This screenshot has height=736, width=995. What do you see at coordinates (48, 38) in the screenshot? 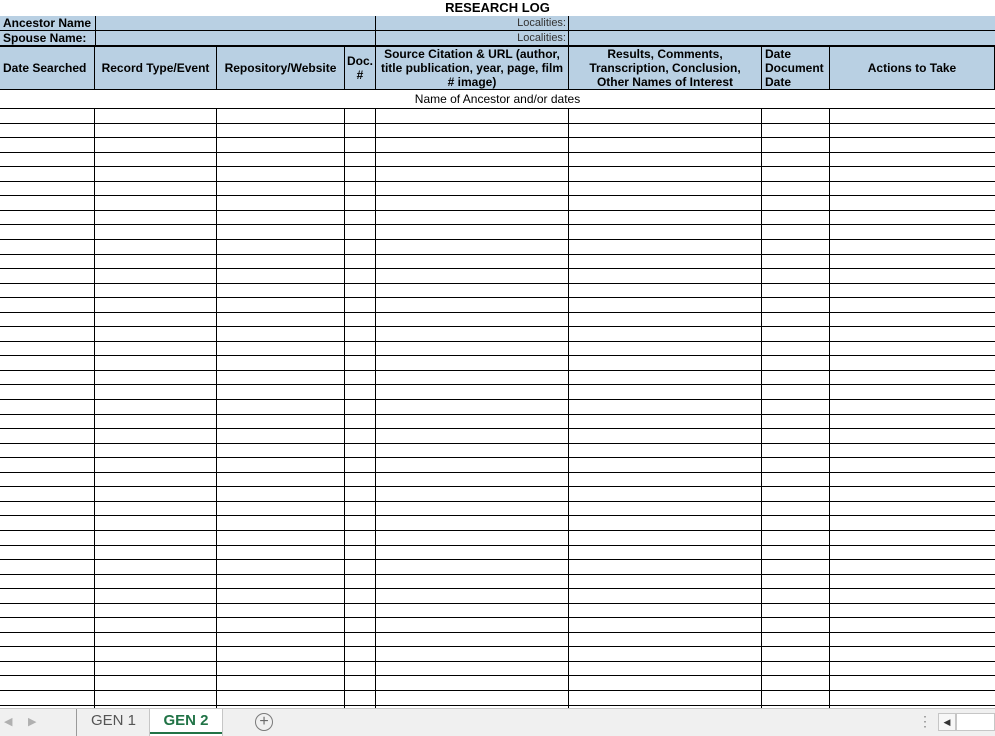
I see `spouse-name-label: Spouse Name:` at bounding box center [48, 38].